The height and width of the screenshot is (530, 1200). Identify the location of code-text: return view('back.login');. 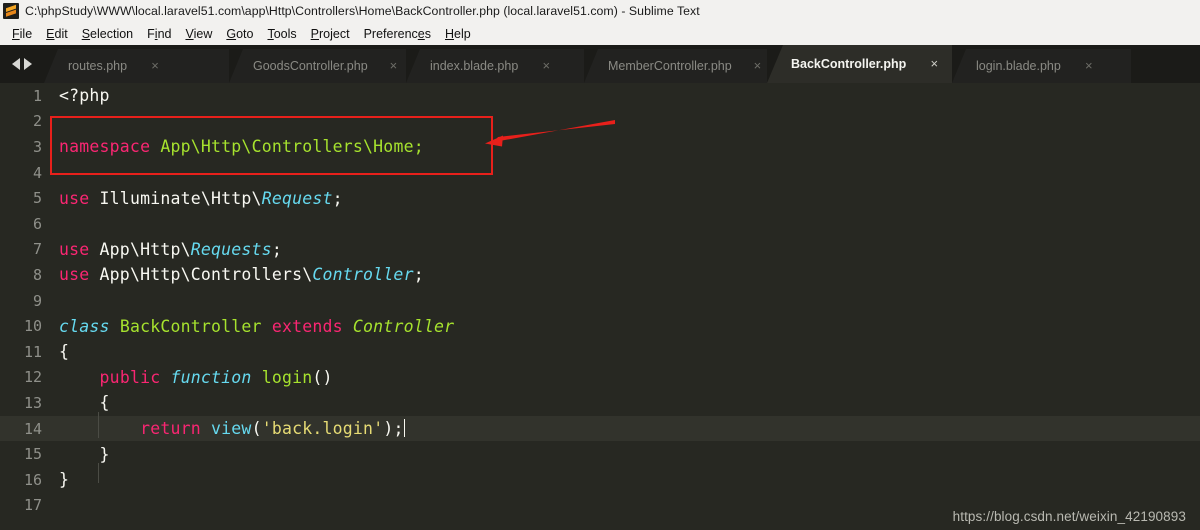
(273, 429).